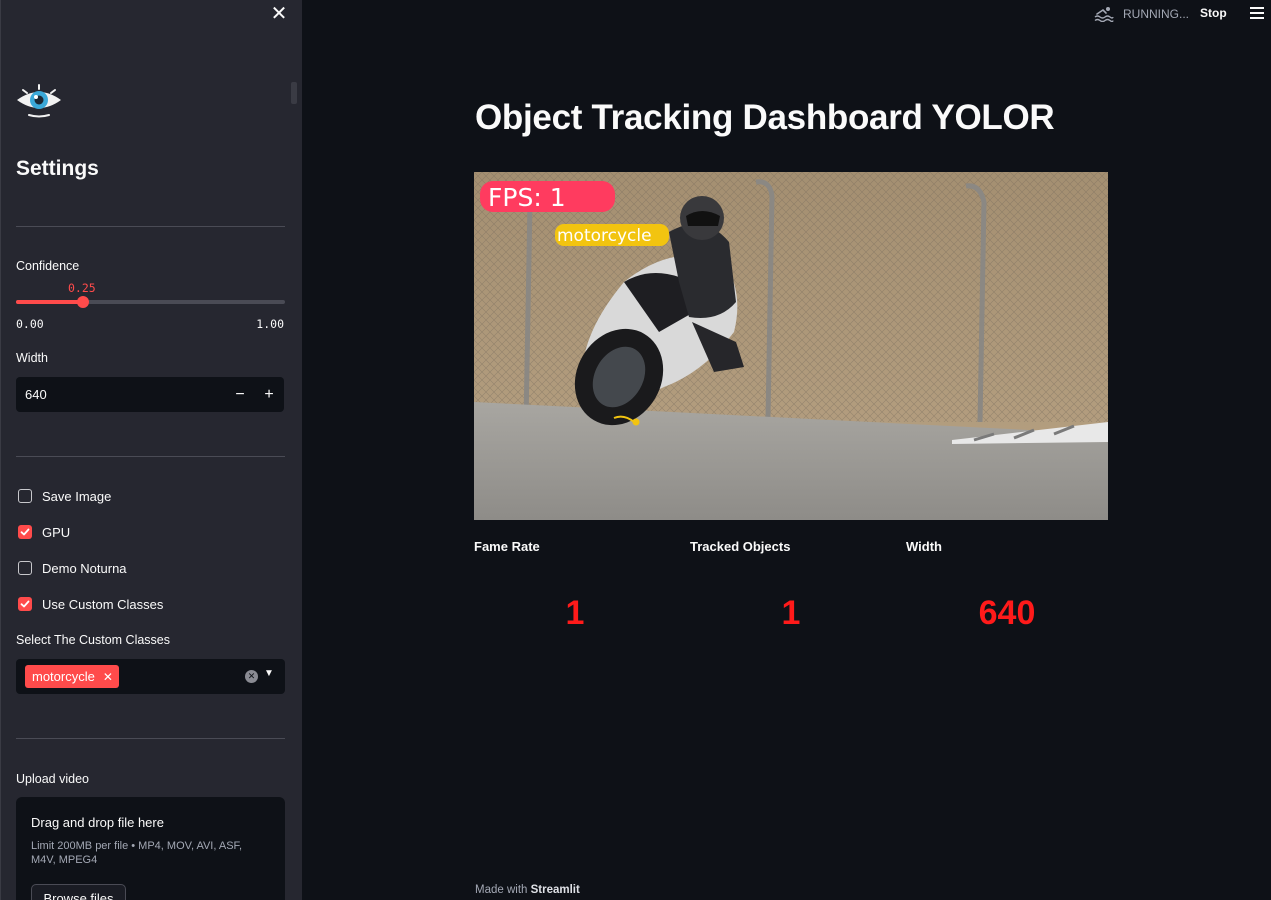 This screenshot has height=900, width=1271. What do you see at coordinates (77, 496) in the screenshot?
I see `checkbox-label: Save Image` at bounding box center [77, 496].